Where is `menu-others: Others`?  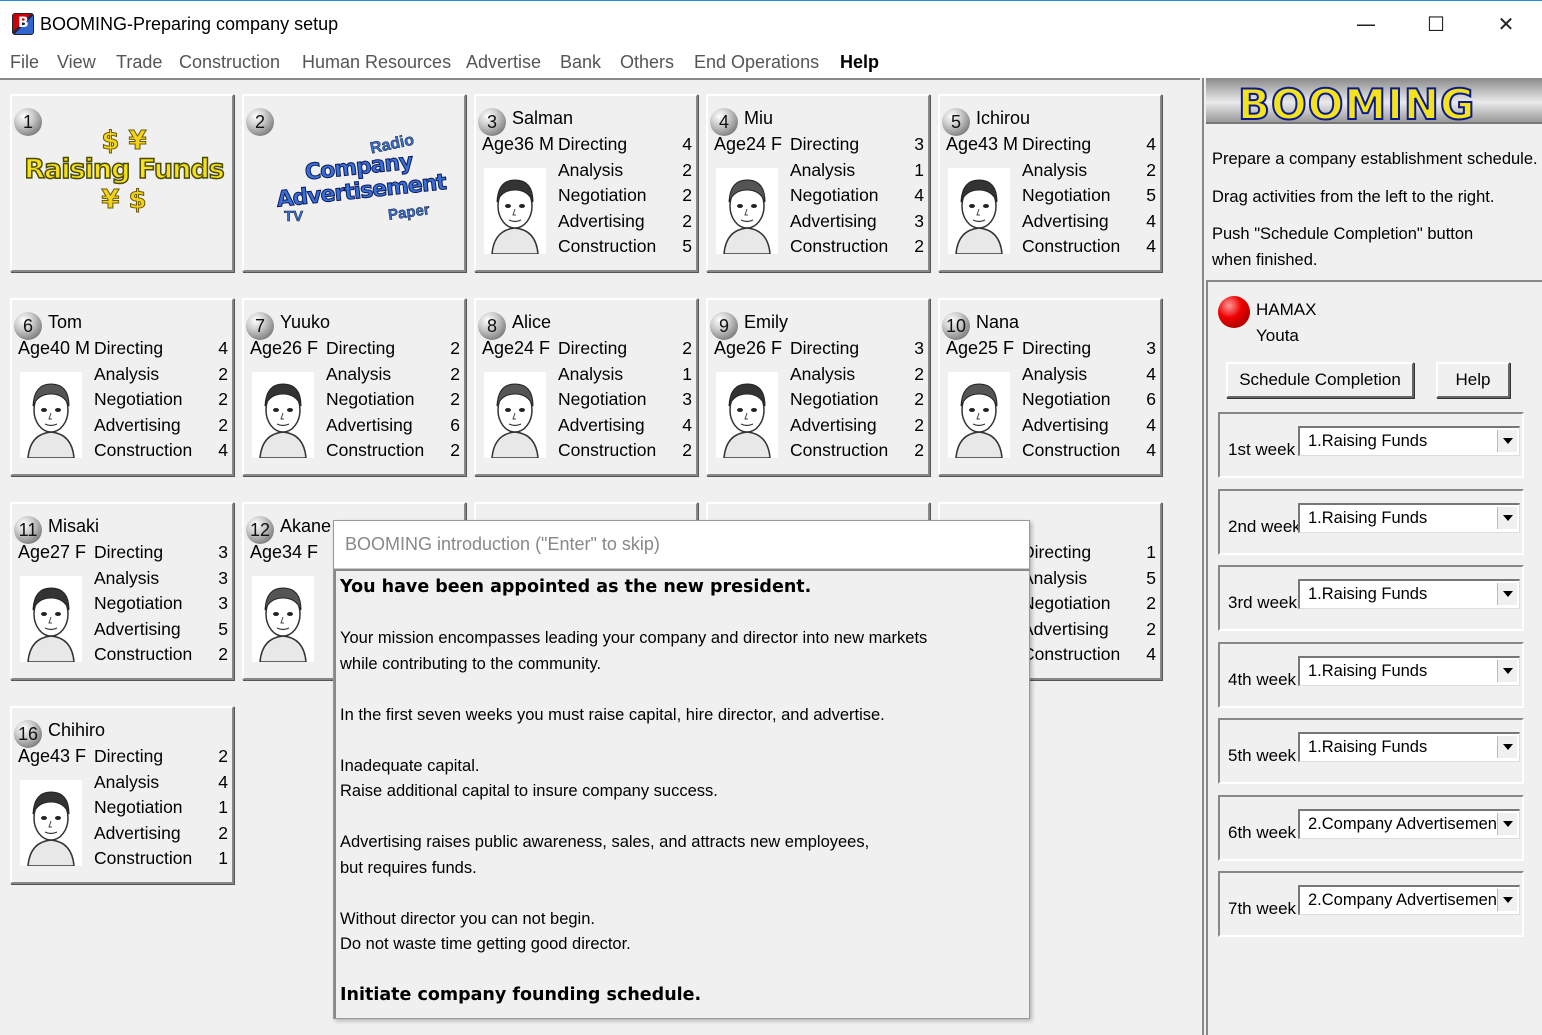 menu-others: Others is located at coordinates (647, 62).